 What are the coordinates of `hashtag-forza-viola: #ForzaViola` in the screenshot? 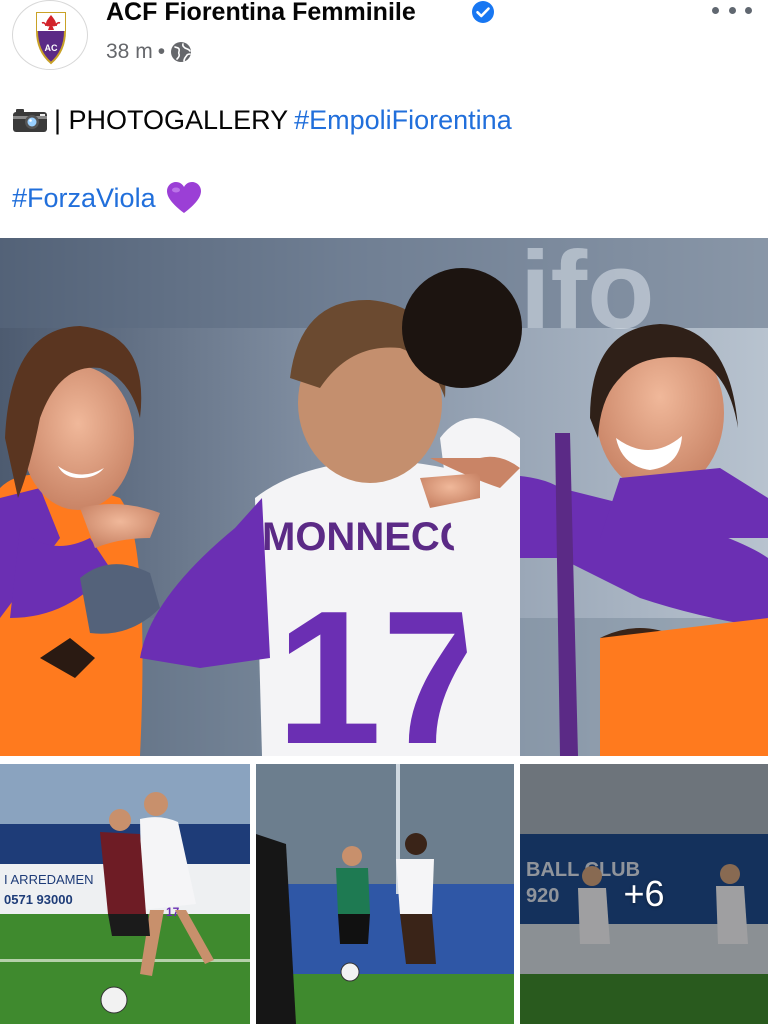 It's located at (84, 198).